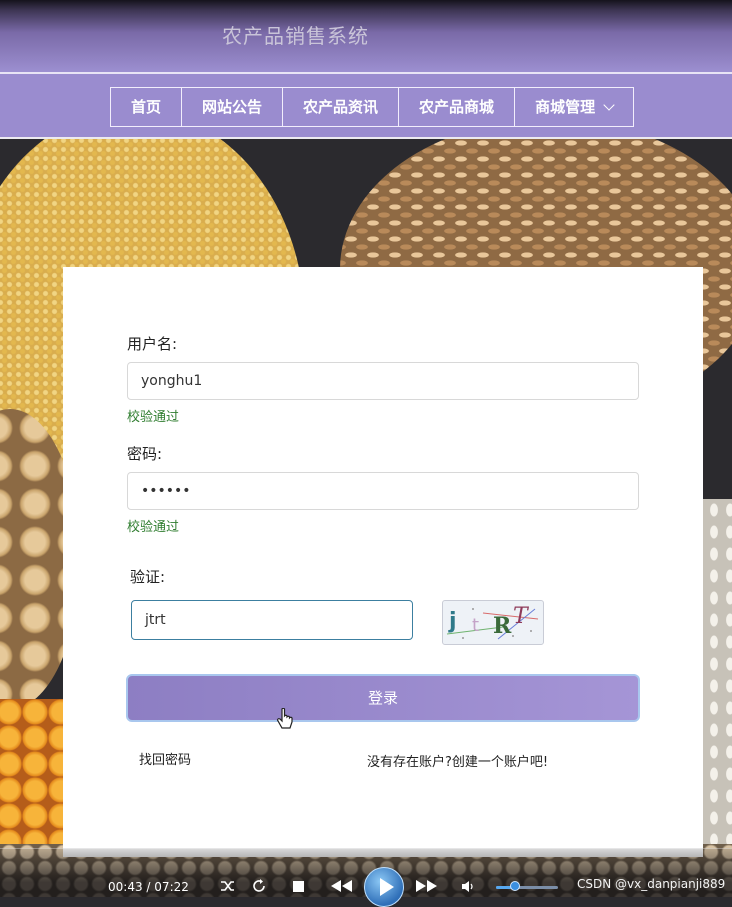  What do you see at coordinates (341, 107) in the screenshot?
I see `nav-item-news: 农产品资讯` at bounding box center [341, 107].